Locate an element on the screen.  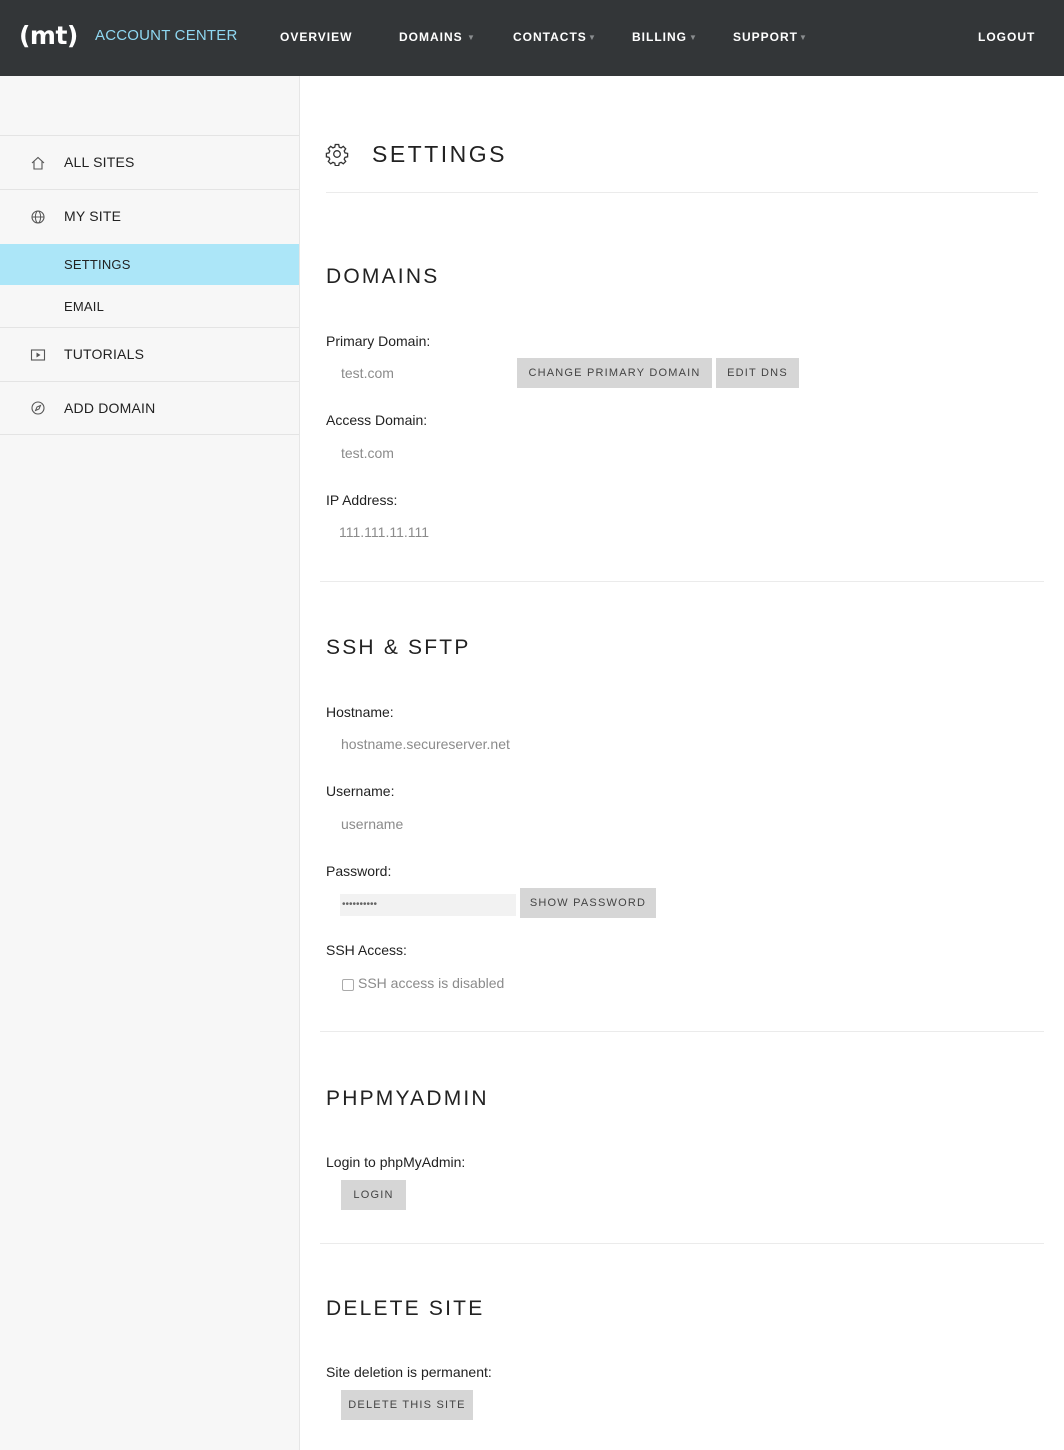
password-field: •••••••••• is located at coordinates (428, 905).